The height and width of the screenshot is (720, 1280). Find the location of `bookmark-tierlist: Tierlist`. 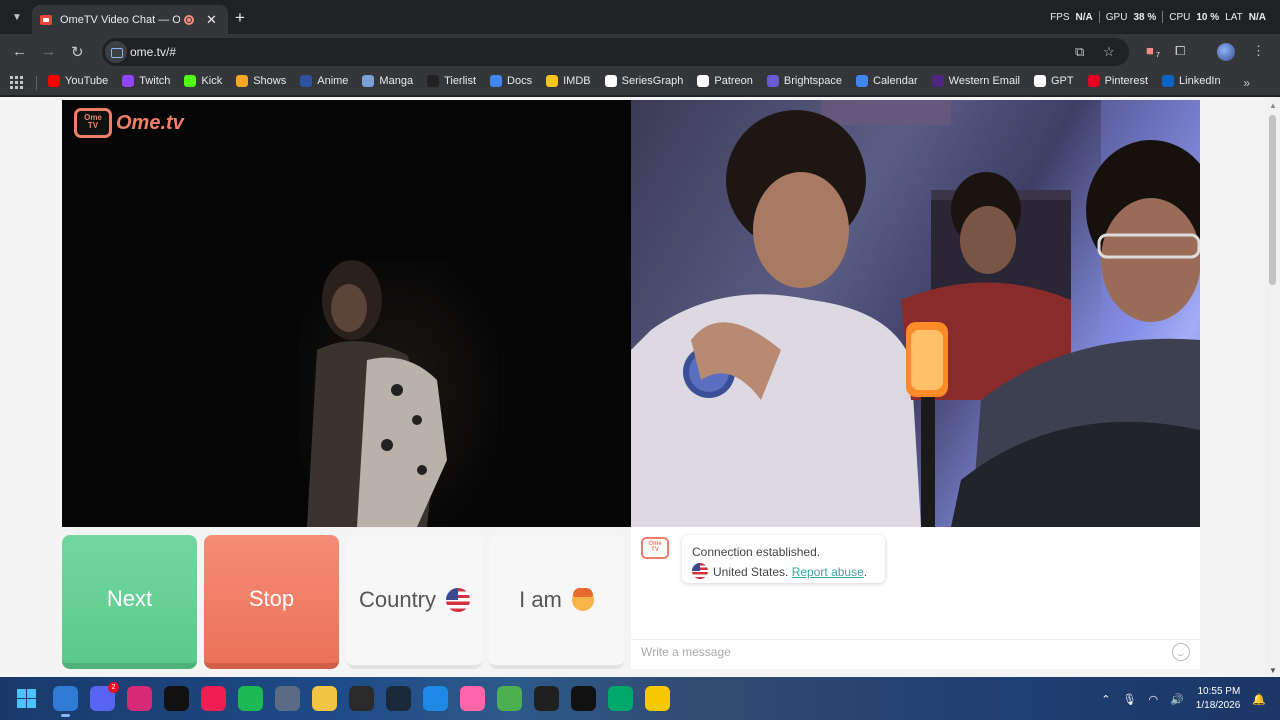

bookmark-tierlist: Tierlist is located at coordinates (451, 81).